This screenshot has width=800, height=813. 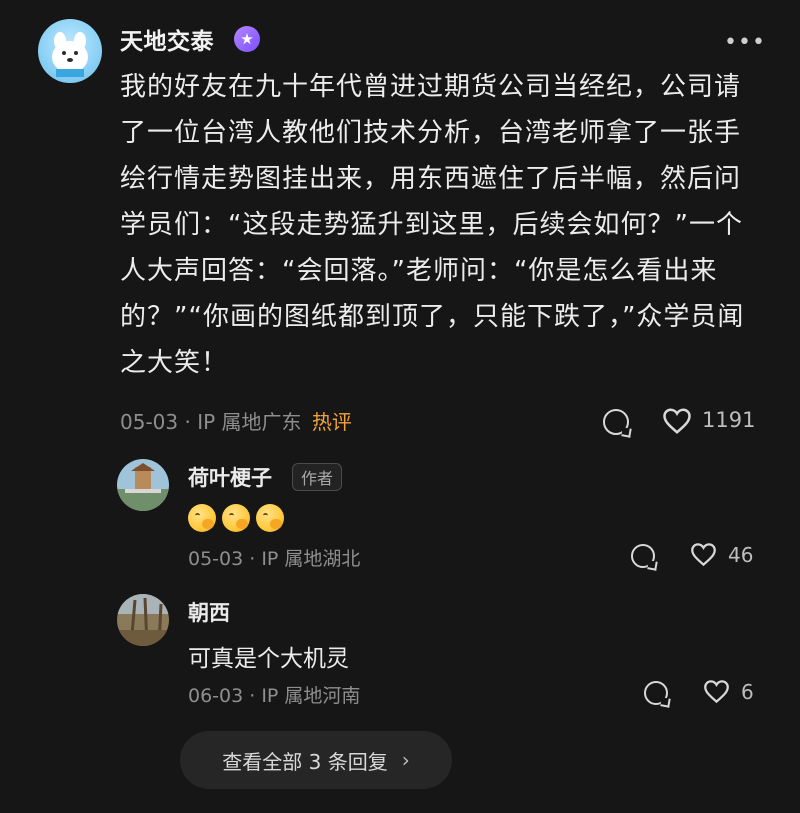 What do you see at coordinates (317, 477) in the screenshot?
I see `author-tag: 作者` at bounding box center [317, 477].